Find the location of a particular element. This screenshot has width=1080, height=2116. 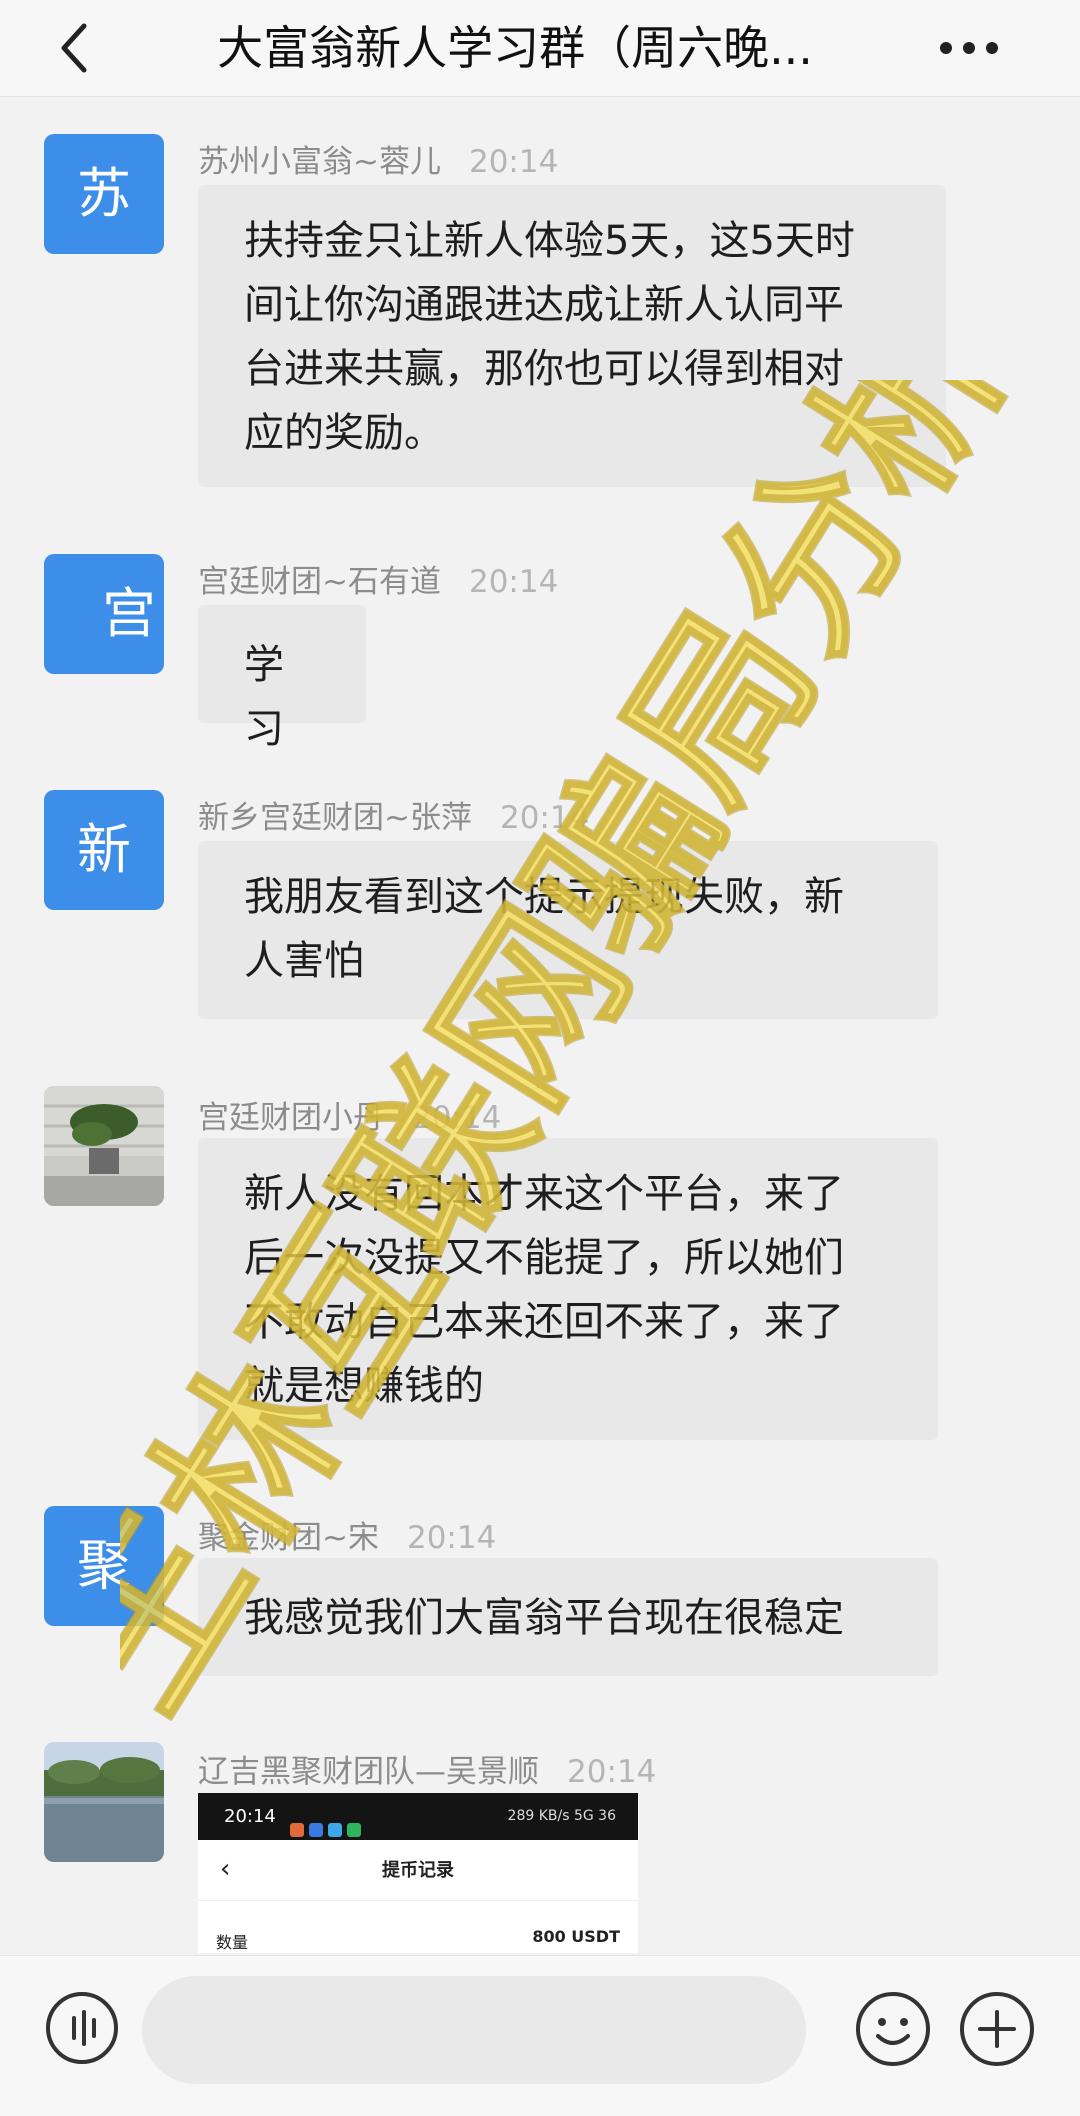

sender-meta: 宫廷财团~石有道 20:14 is located at coordinates (378, 578).